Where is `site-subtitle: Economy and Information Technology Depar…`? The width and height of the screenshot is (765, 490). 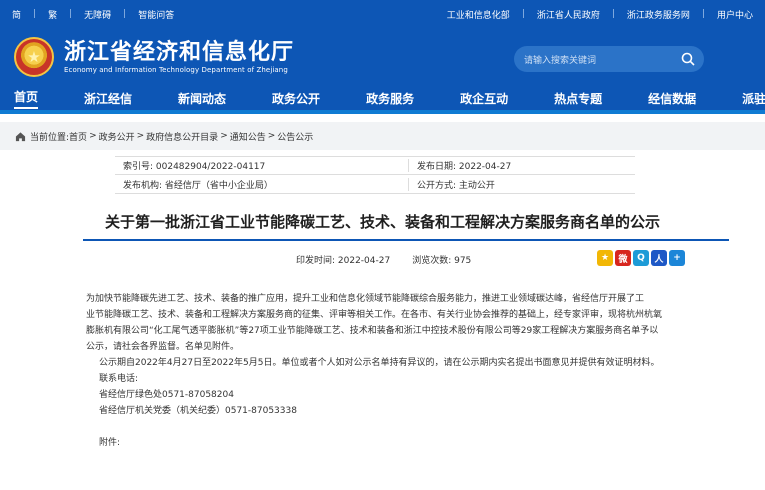
site-subtitle: Economy and Information Technology Depar… is located at coordinates (176, 69).